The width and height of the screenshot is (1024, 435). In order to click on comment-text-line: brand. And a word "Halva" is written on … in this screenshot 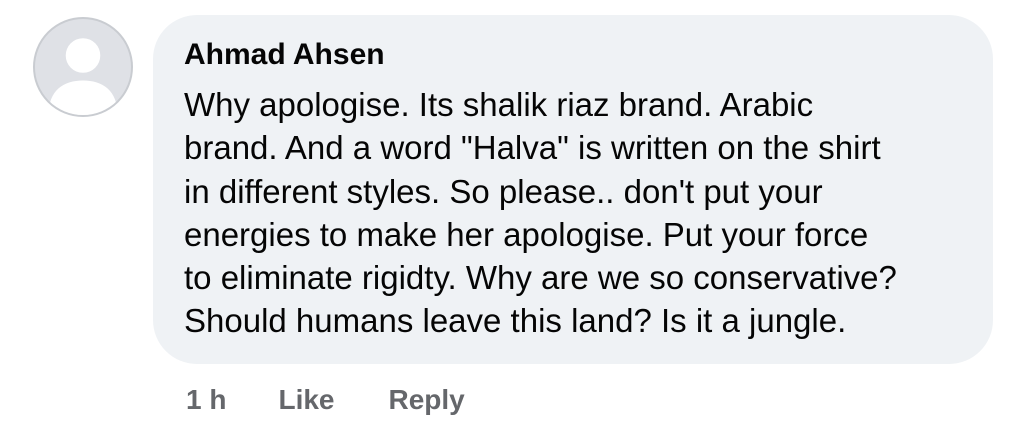, I will do `click(532, 148)`.